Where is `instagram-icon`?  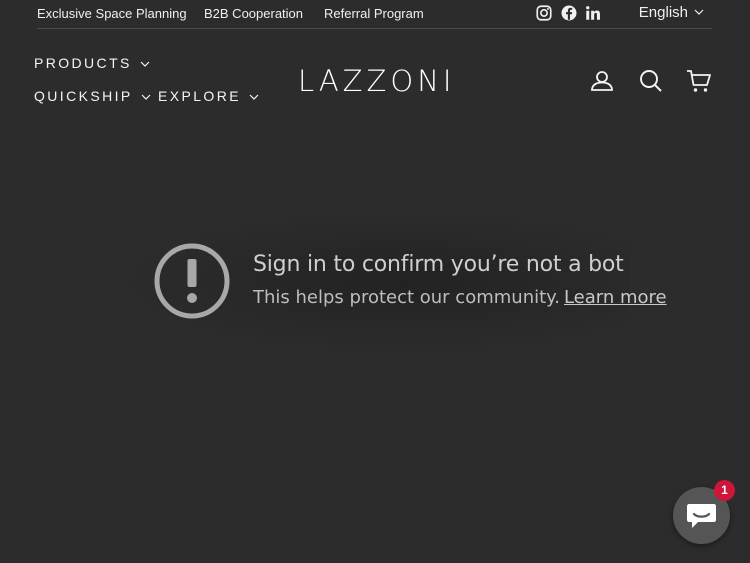 instagram-icon is located at coordinates (544, 13).